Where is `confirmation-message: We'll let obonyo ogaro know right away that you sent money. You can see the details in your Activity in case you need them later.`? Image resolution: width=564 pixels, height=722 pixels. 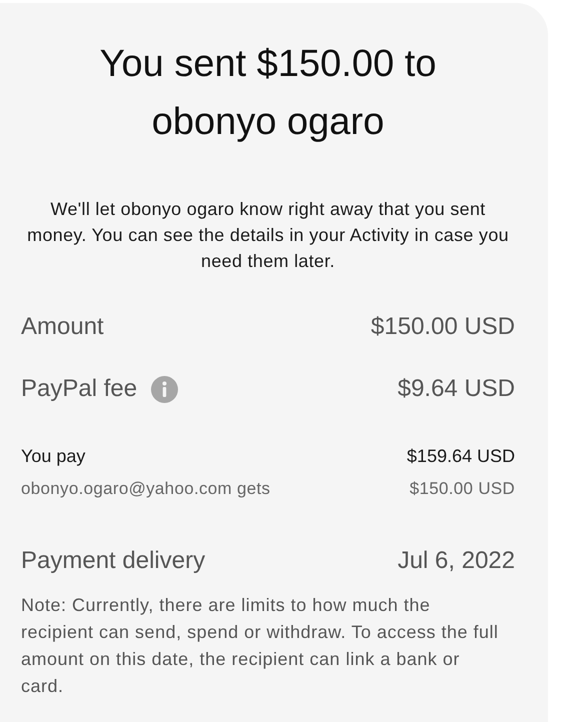 confirmation-message: We'll let obonyo ogaro know right away that you sent money. You can see the details in your Activity in case you need them later. is located at coordinates (268, 235).